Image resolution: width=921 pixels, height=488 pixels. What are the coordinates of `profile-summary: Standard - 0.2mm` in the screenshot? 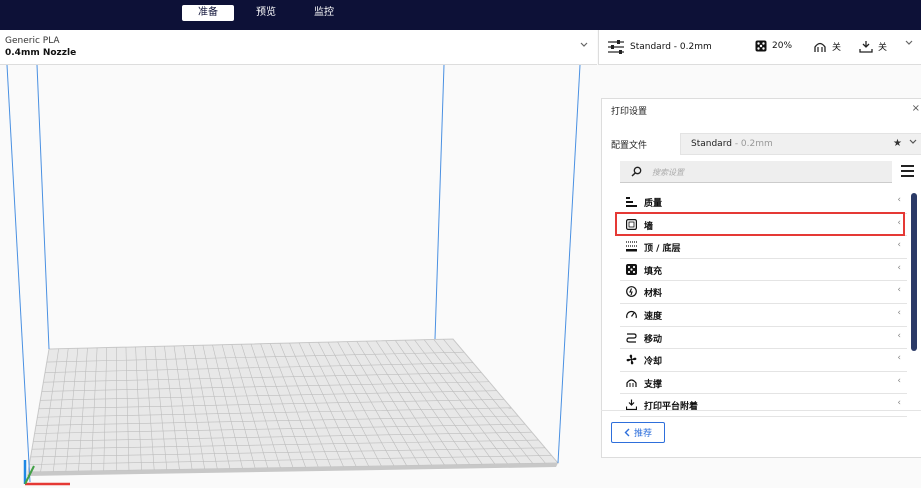 It's located at (659, 47).